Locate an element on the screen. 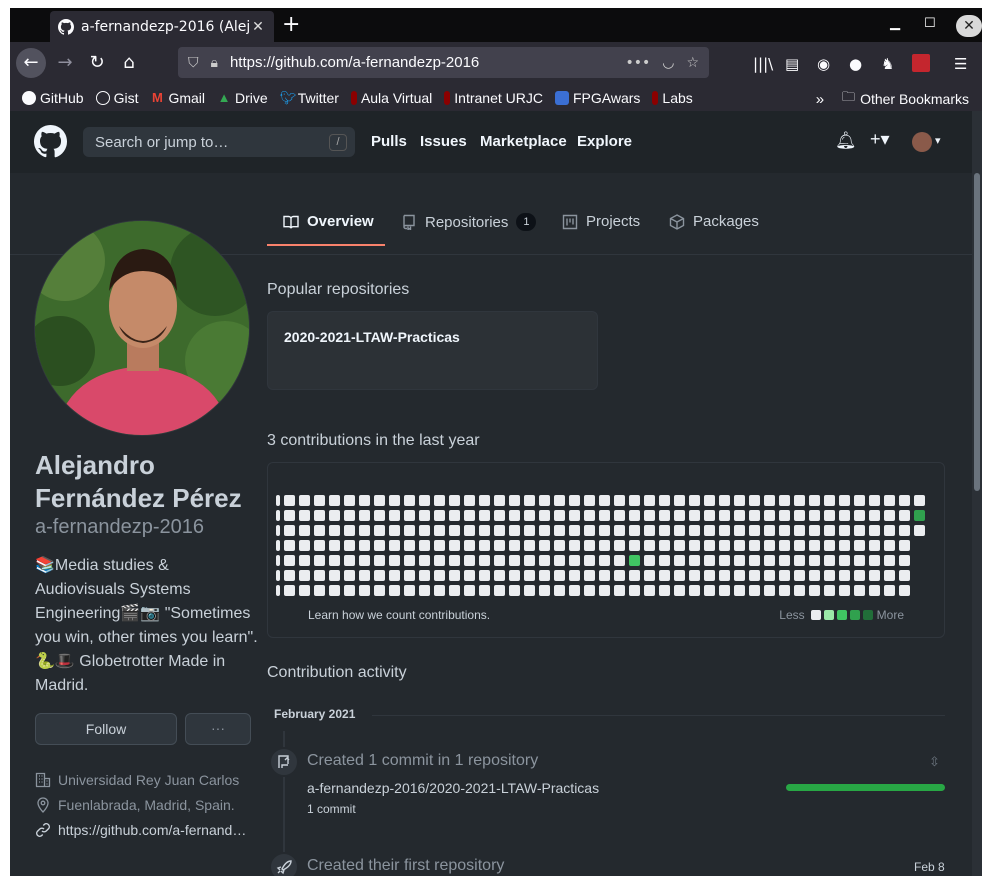 Image resolution: width=991 pixels, height=882 pixels. minimize-icon: ▁ is located at coordinates (895, 23).